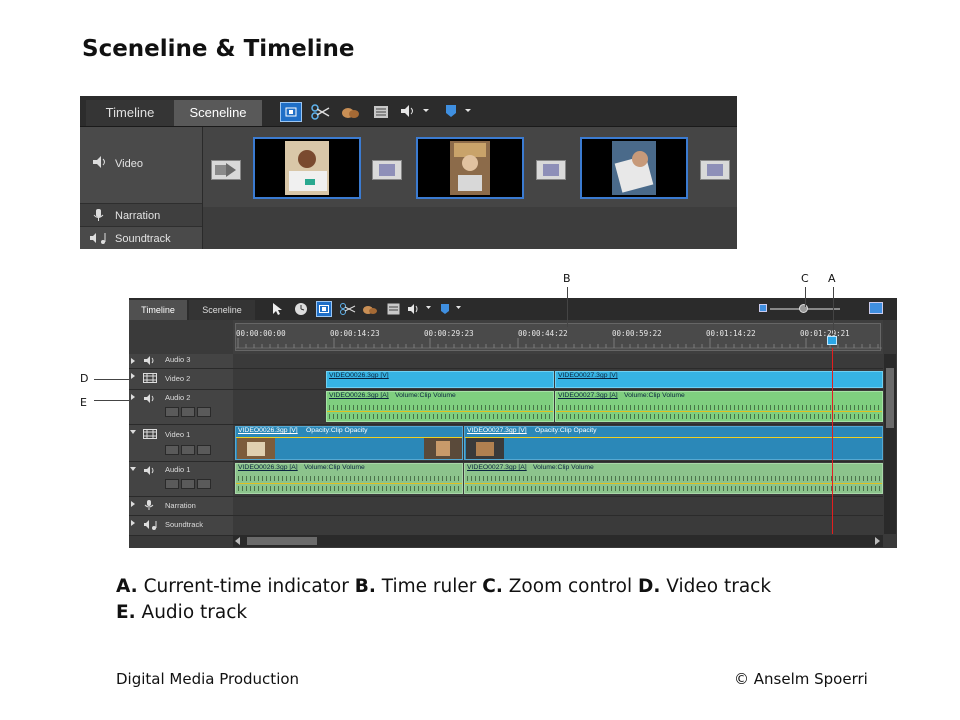 This screenshot has width=960, height=720. Describe the element at coordinates (83, 402) in the screenshot. I see `callout-e-letter: E` at that location.